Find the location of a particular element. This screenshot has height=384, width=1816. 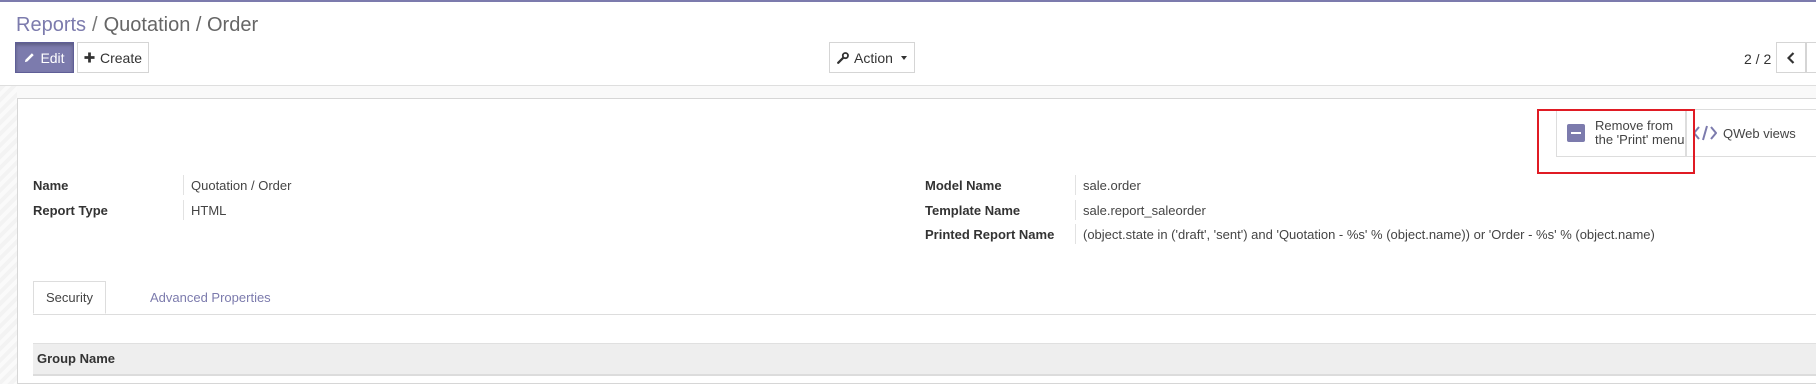

create-button-label: Create is located at coordinates (121, 57).